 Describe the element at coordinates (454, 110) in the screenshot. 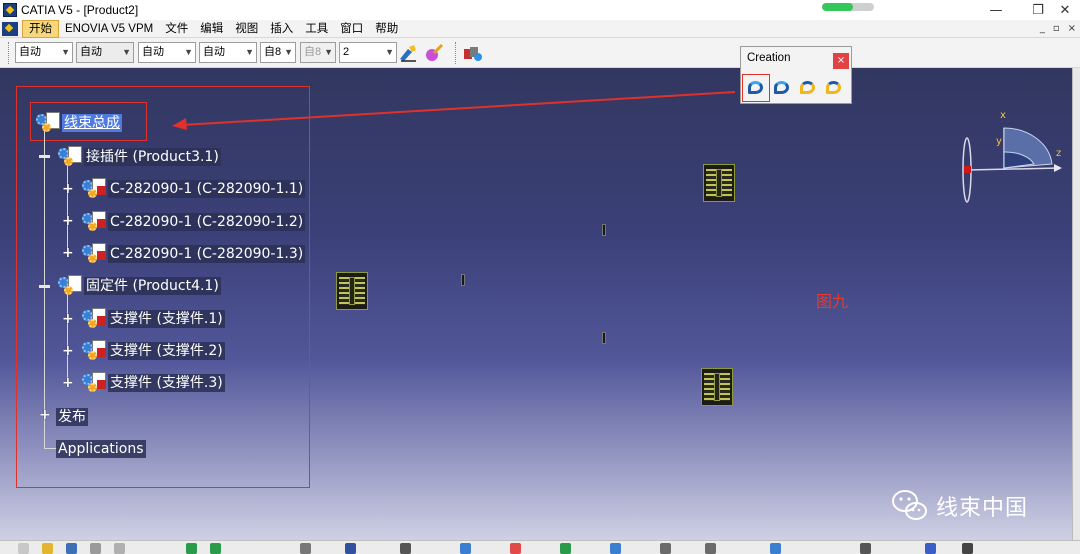

I see `annotation-arrow` at that location.